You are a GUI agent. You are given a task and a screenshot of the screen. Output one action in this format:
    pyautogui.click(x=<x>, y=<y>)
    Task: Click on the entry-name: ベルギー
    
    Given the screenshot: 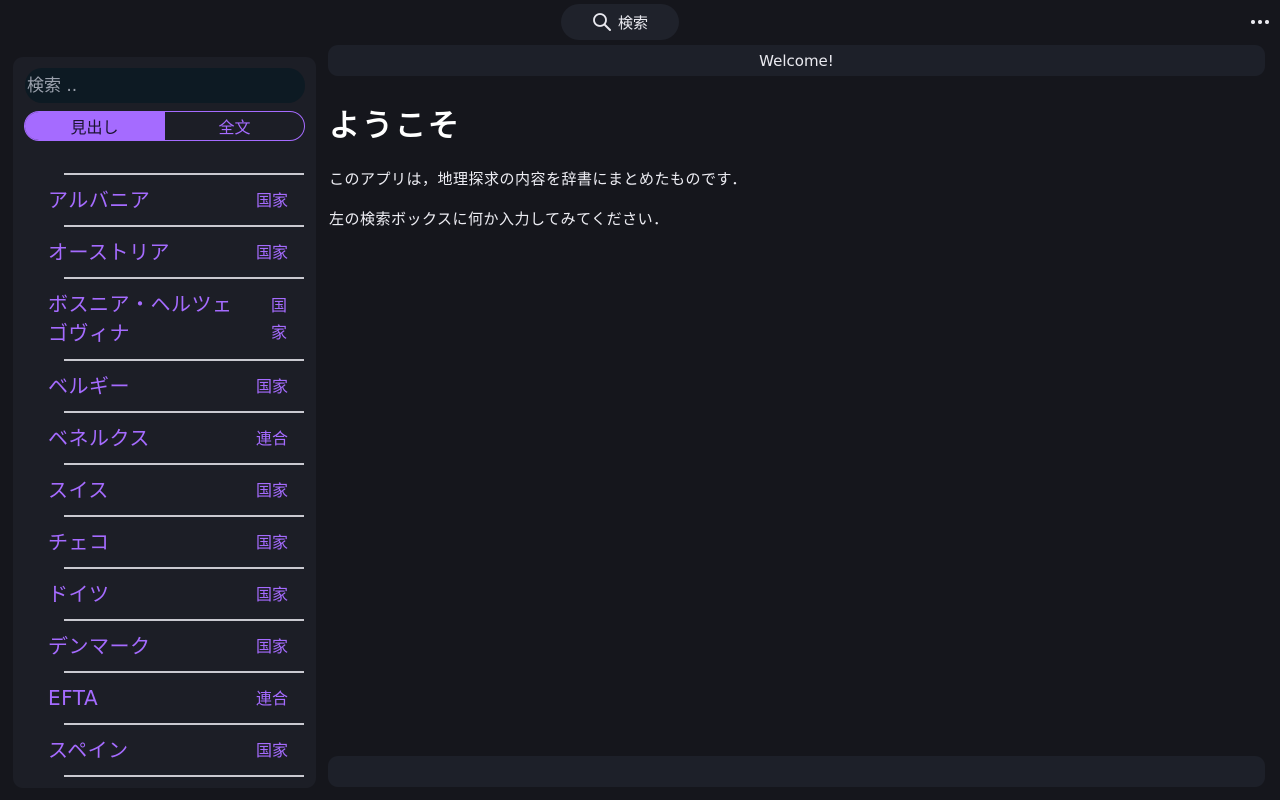 What is the action you would take?
    pyautogui.click(x=89, y=385)
    